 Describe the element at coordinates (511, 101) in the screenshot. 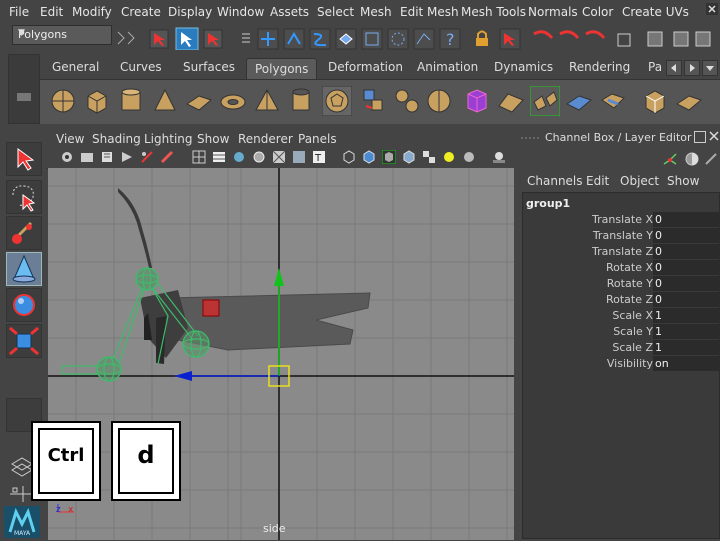

I see `reduce-icon` at that location.